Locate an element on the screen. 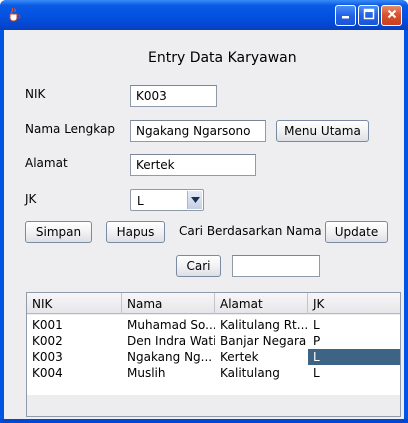  jk-selected-value: L is located at coordinates (140, 201).